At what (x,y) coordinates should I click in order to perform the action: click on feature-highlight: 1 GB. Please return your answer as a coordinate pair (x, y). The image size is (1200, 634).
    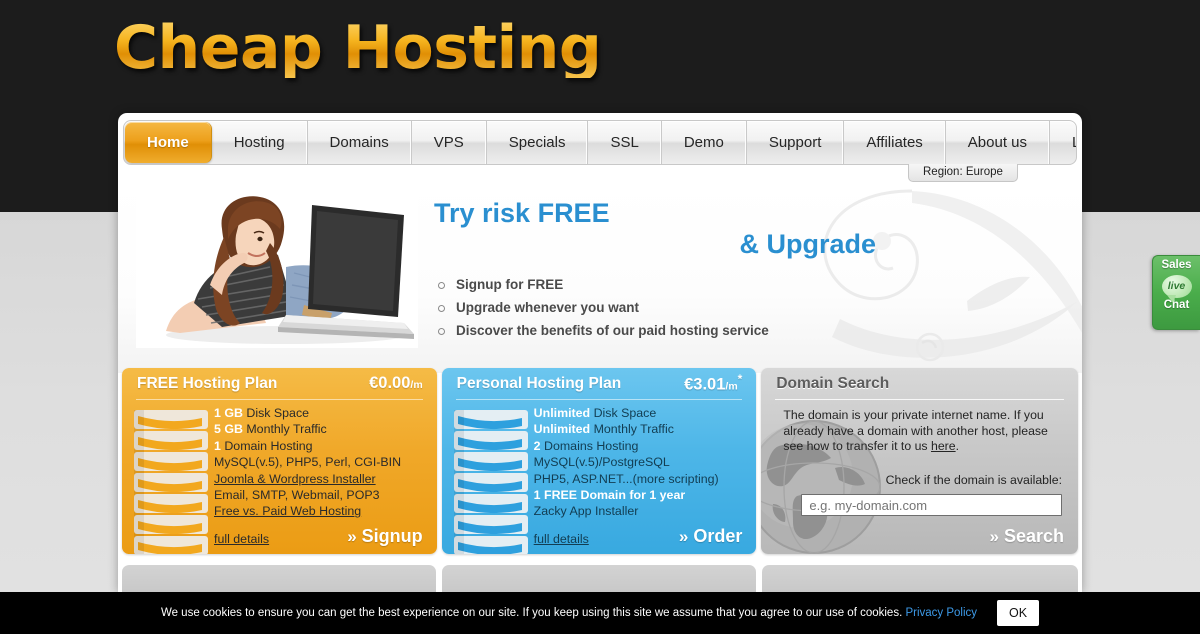
    Looking at the image, I should click on (228, 413).